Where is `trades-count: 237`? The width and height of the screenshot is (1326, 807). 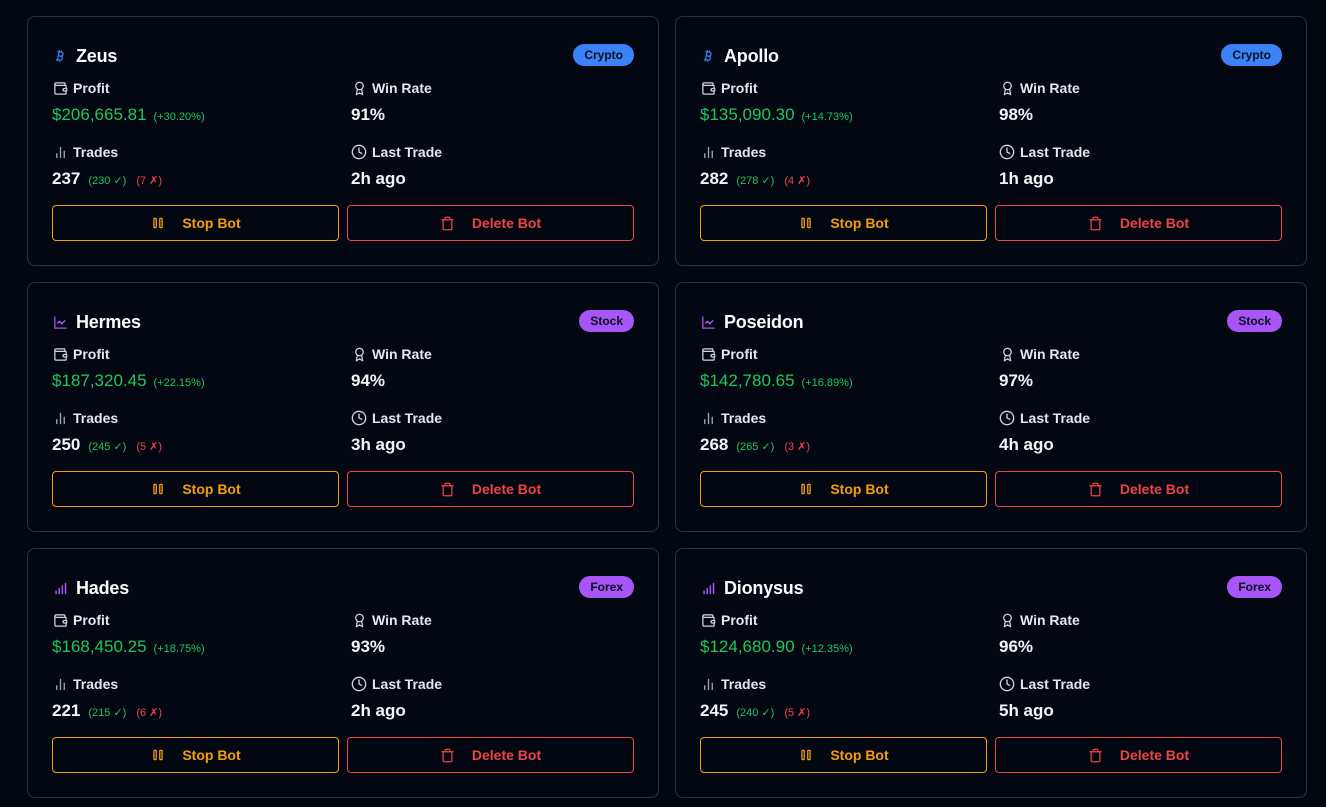
trades-count: 237 is located at coordinates (66, 178).